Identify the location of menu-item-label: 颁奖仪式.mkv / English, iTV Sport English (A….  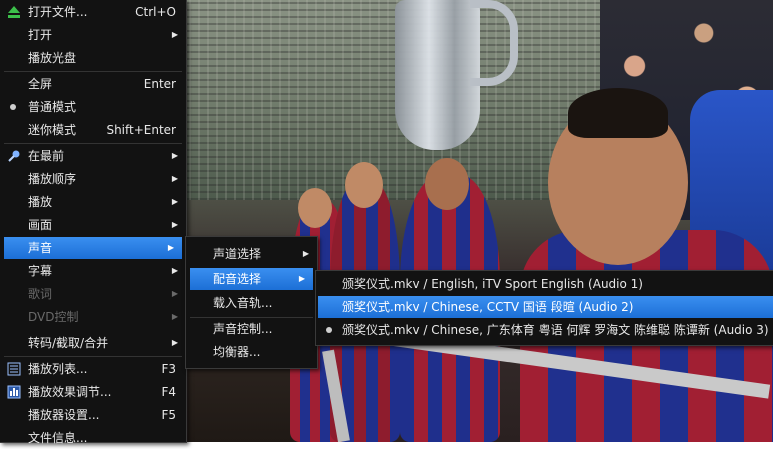
(492, 284).